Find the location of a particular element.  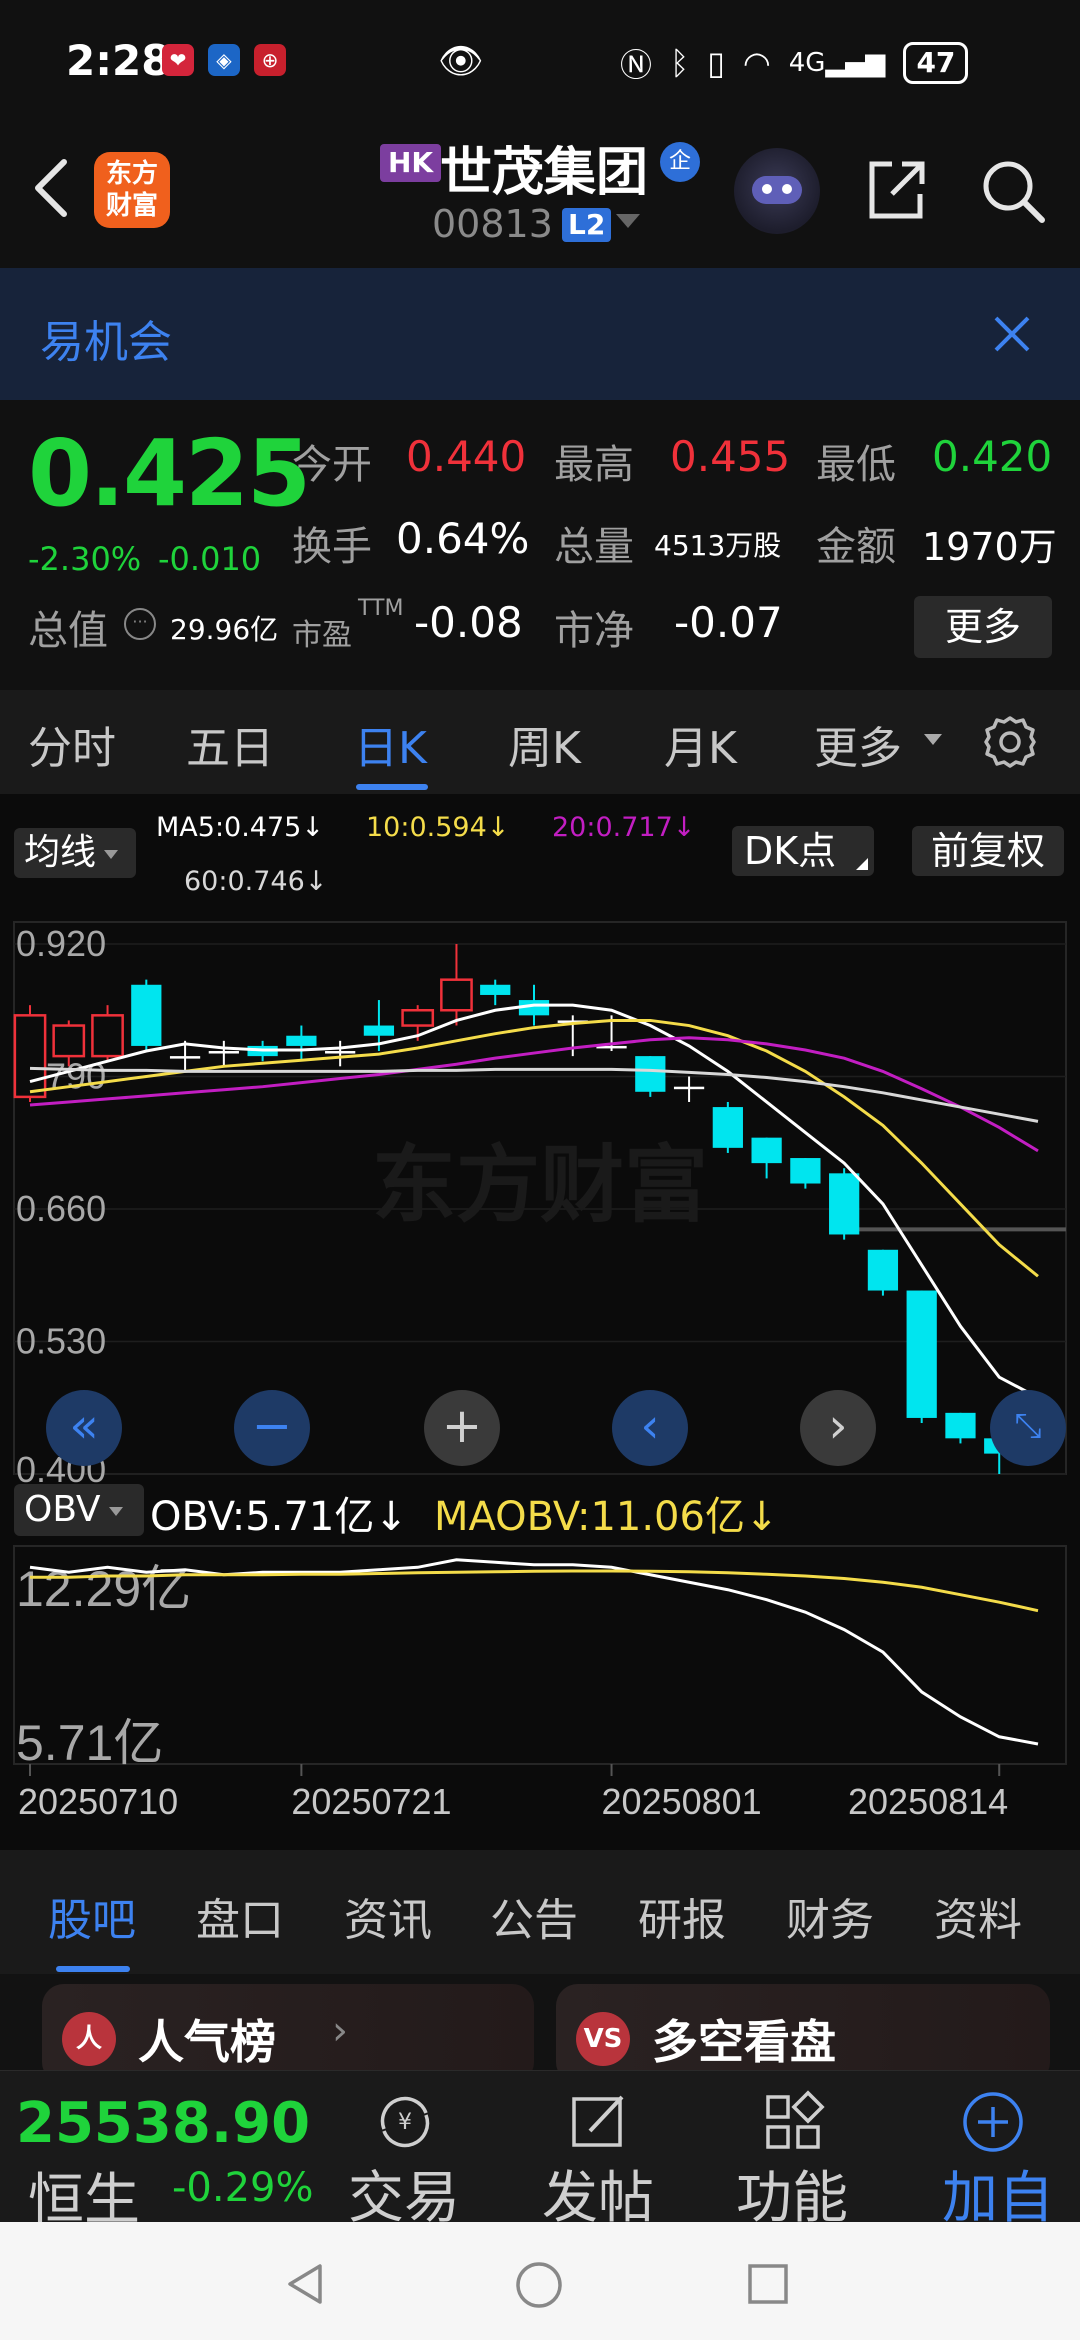

obv-indicator-select: OBV is located at coordinates (79, 1510).